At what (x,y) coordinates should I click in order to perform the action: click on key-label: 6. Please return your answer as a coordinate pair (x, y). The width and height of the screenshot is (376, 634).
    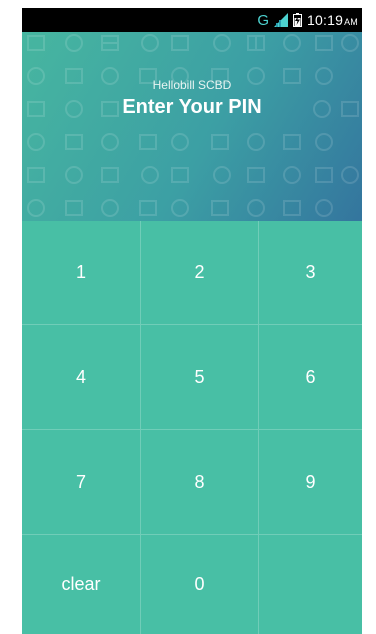
    Looking at the image, I should click on (310, 376).